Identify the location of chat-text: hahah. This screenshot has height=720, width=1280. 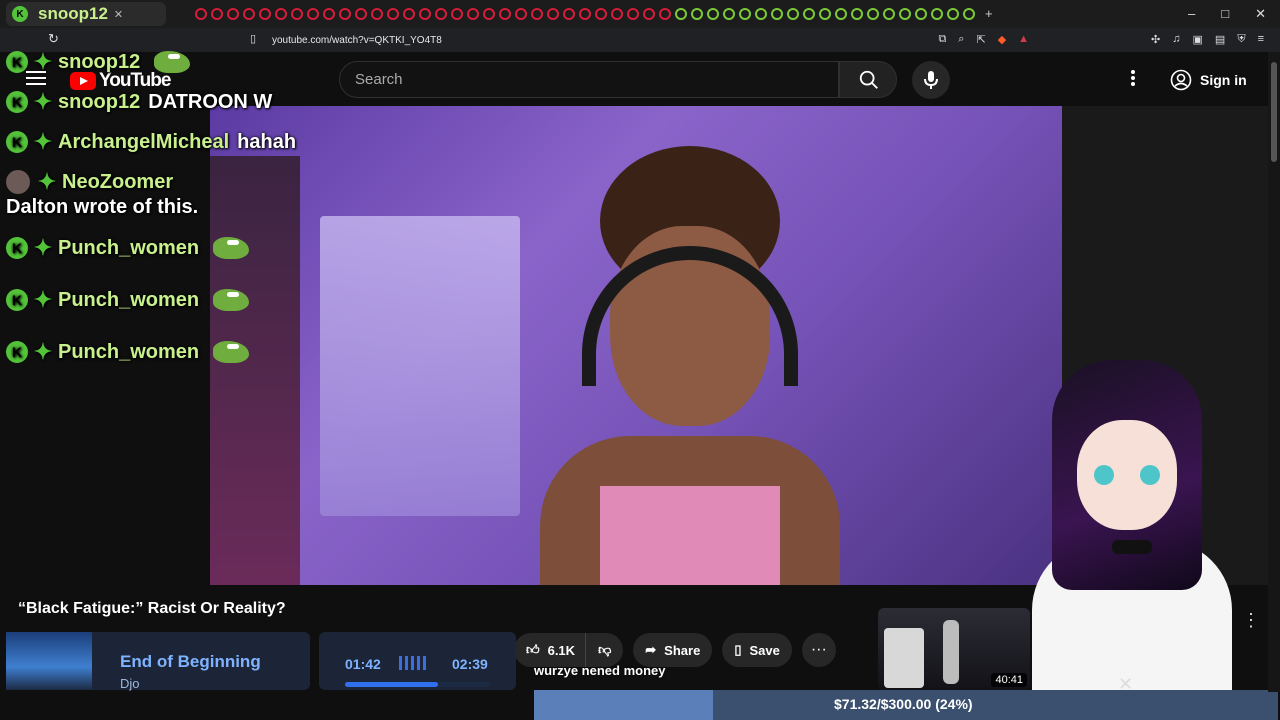
(267, 141).